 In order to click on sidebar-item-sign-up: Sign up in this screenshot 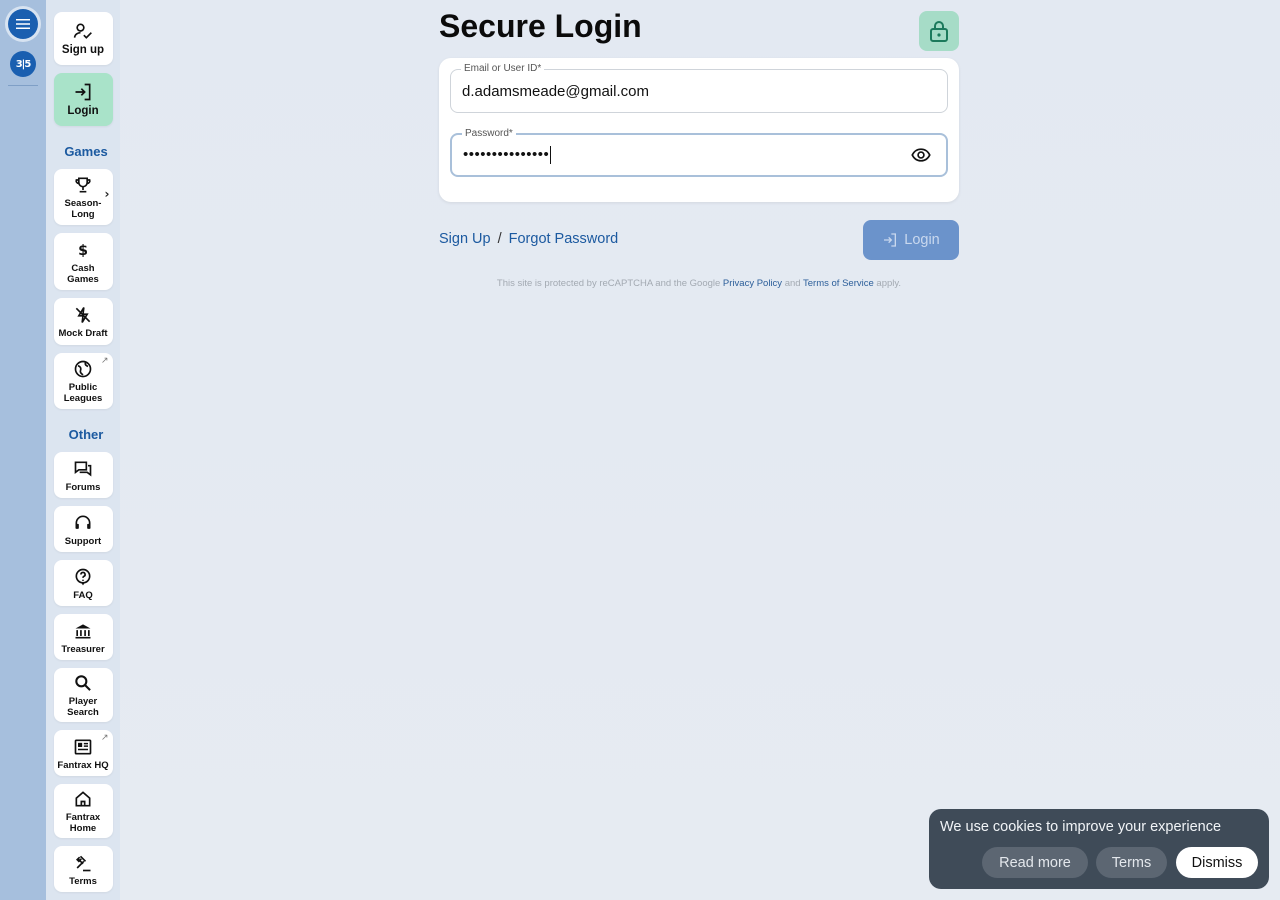, I will do `click(83, 38)`.